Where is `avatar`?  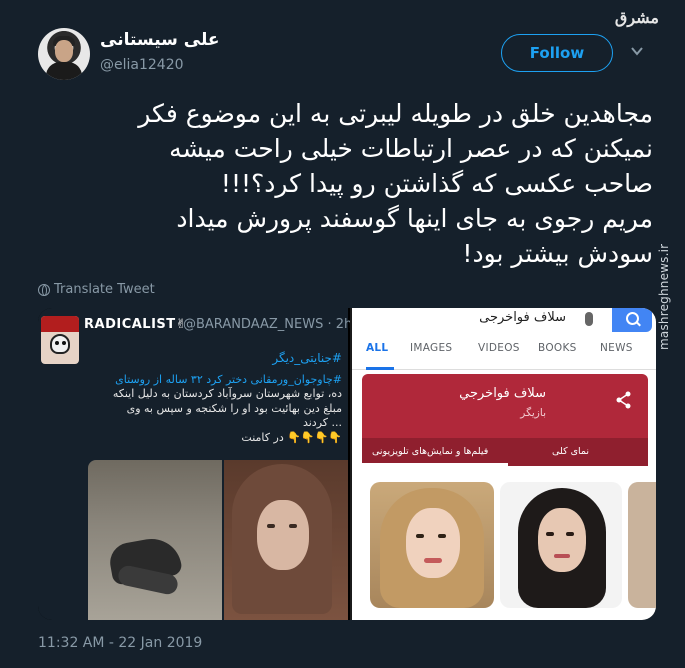 avatar is located at coordinates (64, 54).